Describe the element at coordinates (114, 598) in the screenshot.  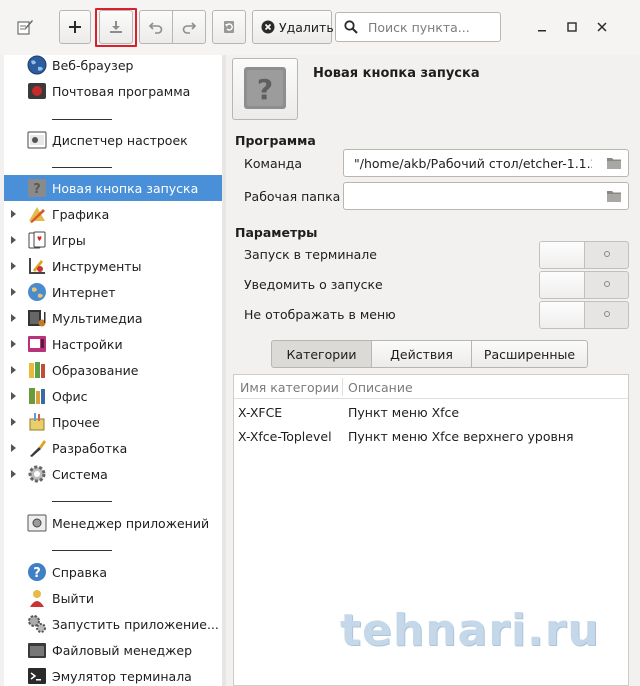
I see `menu-item-logout: Выйти` at that location.